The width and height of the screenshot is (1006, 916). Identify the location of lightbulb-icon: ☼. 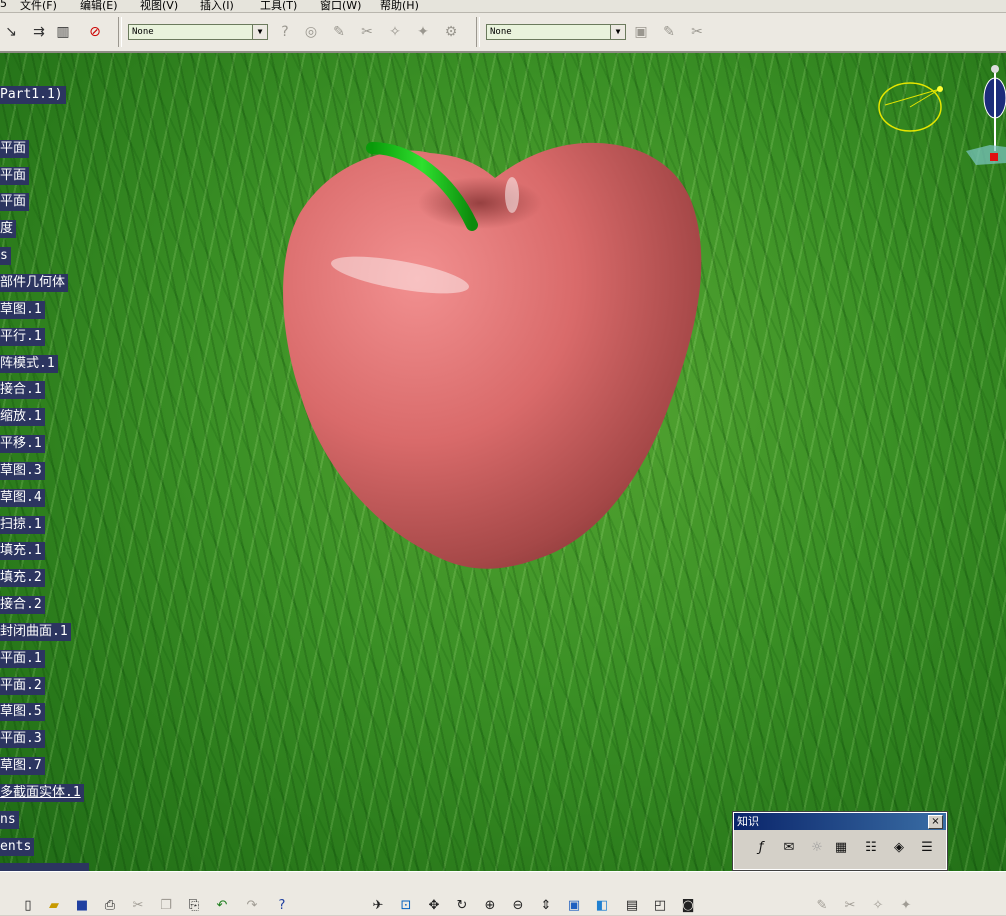
(817, 848).